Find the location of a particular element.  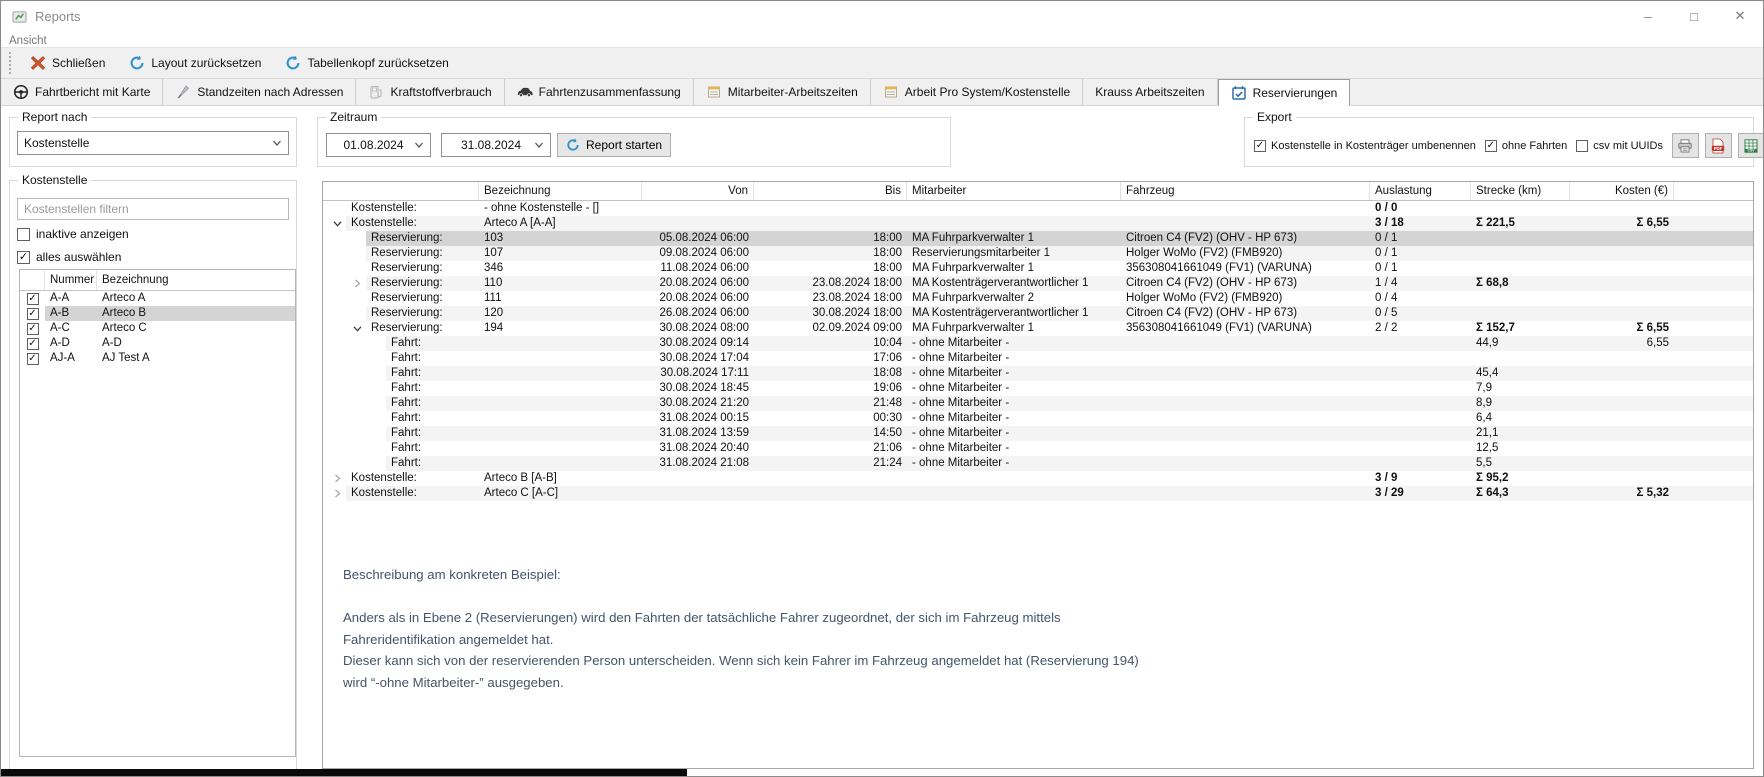

tab-mitarbeiter-arbeitszeiten: Mitarbeiter-Arbeitszeiten is located at coordinates (782, 92).